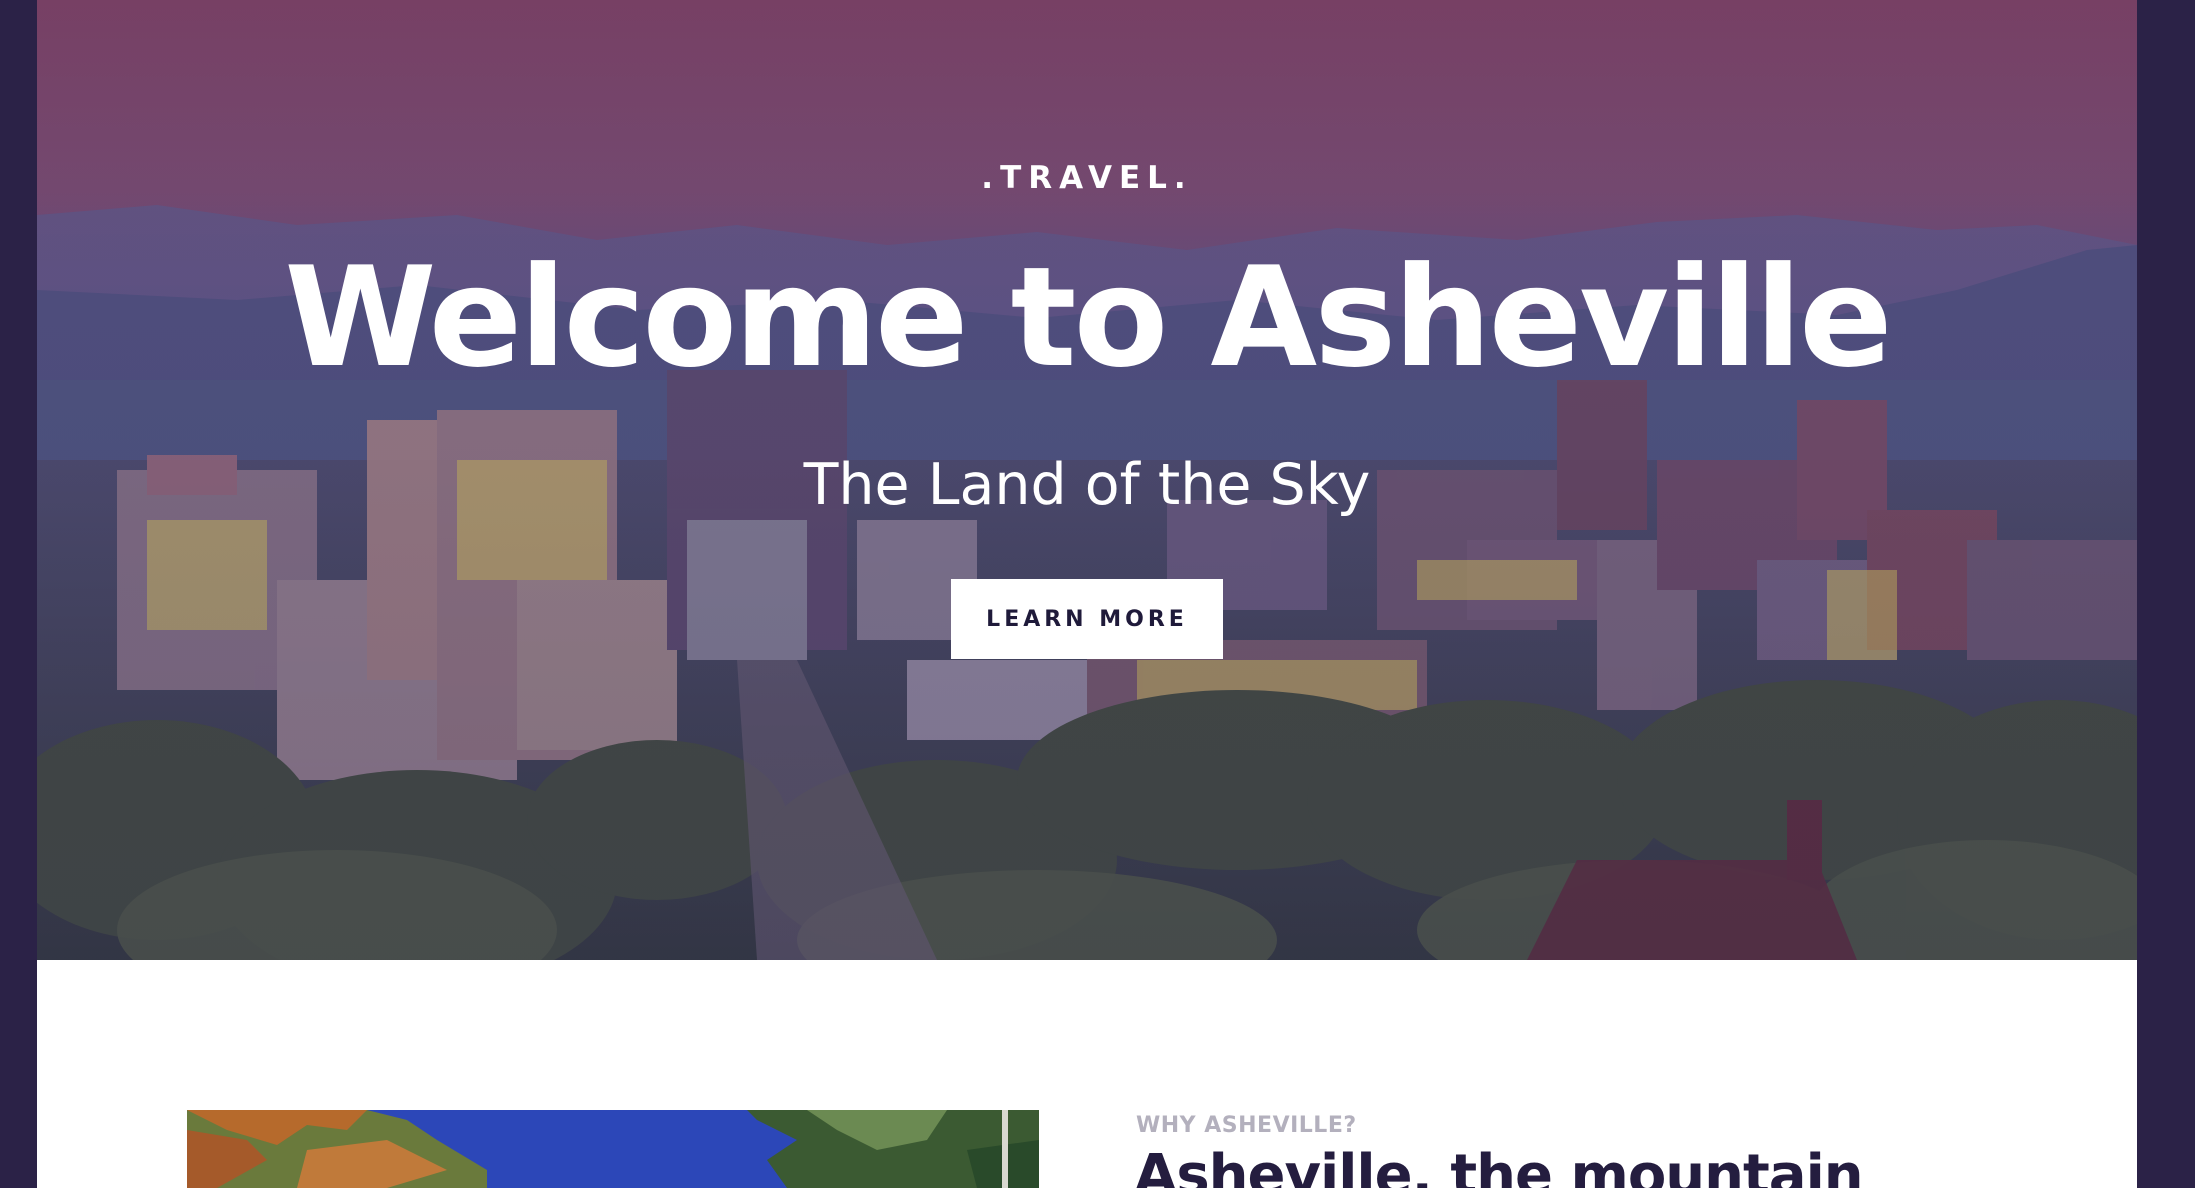 This screenshot has height=1188, width=2195. Describe the element at coordinates (1499, 1165) in the screenshot. I see `section-heading: Asheville, the mountain` at that location.